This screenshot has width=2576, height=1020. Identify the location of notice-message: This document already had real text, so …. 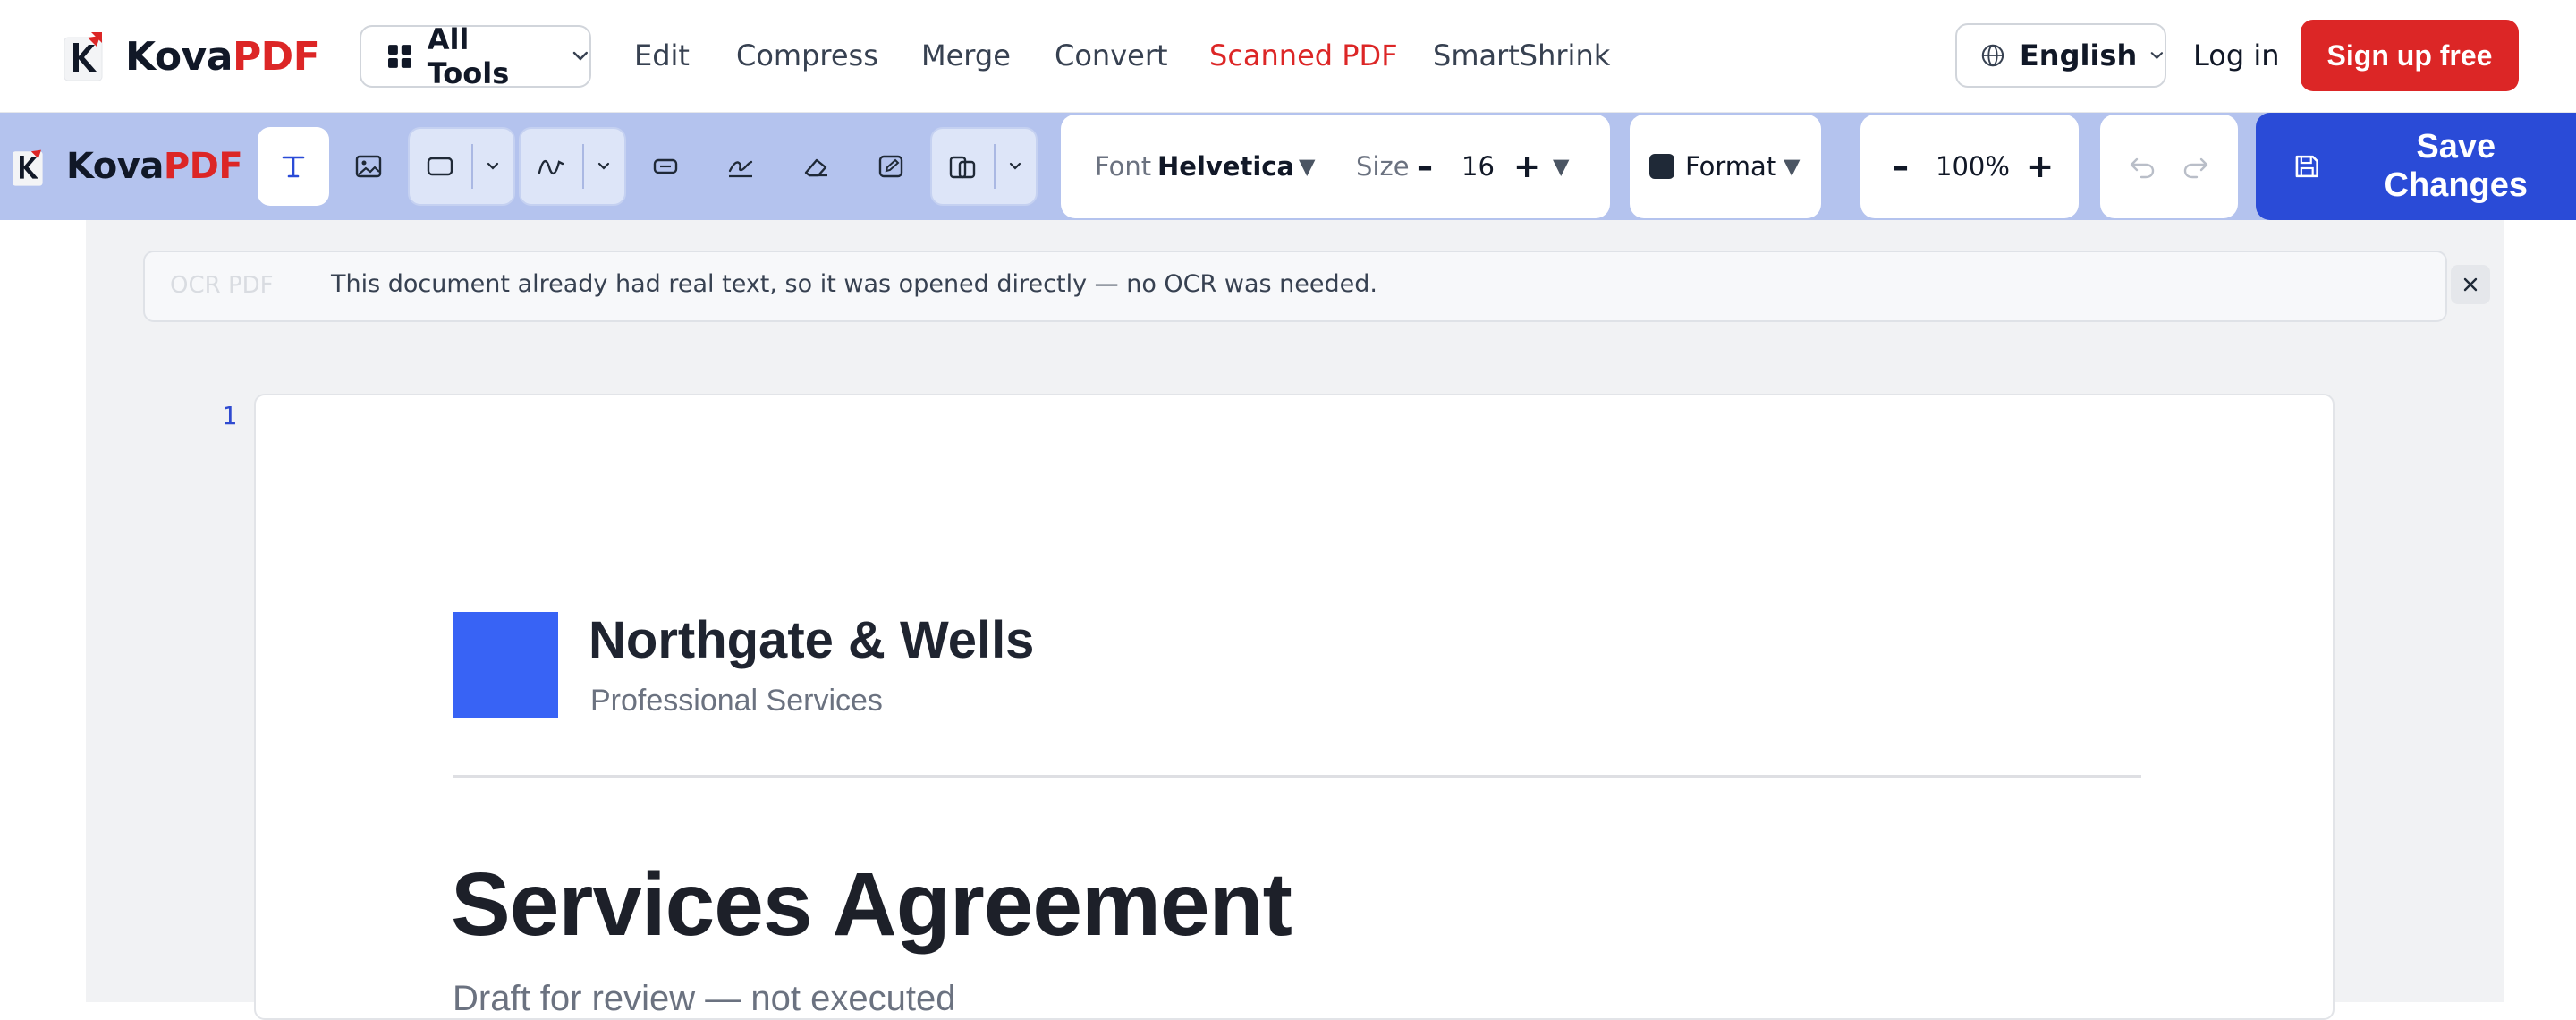
(854, 284).